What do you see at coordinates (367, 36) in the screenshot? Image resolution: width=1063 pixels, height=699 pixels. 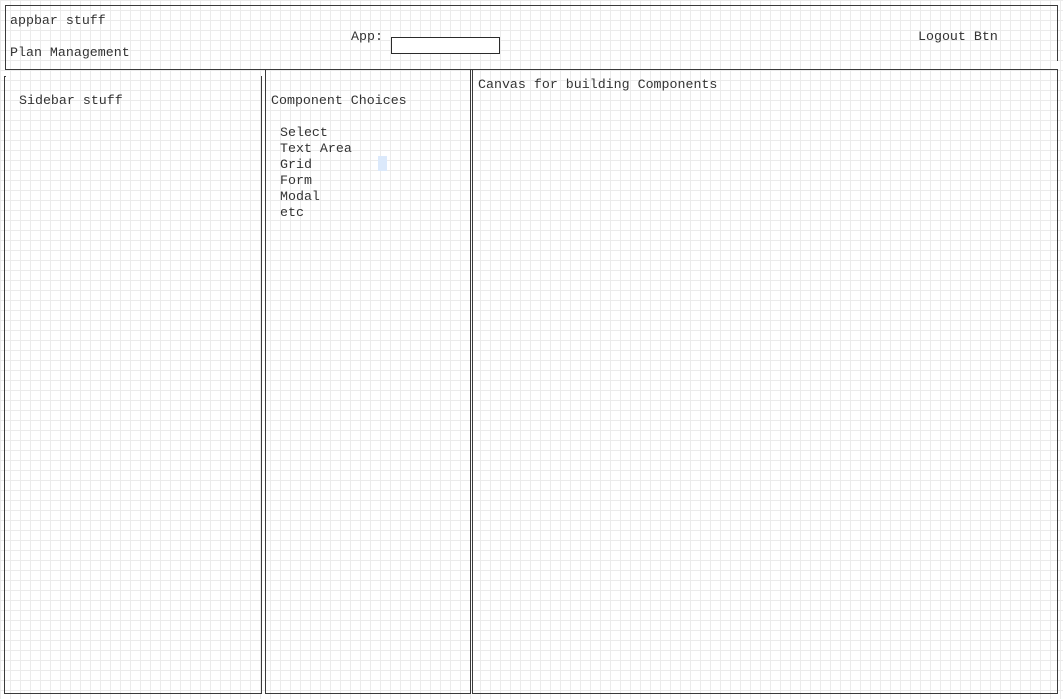 I see `app-label: App:` at bounding box center [367, 36].